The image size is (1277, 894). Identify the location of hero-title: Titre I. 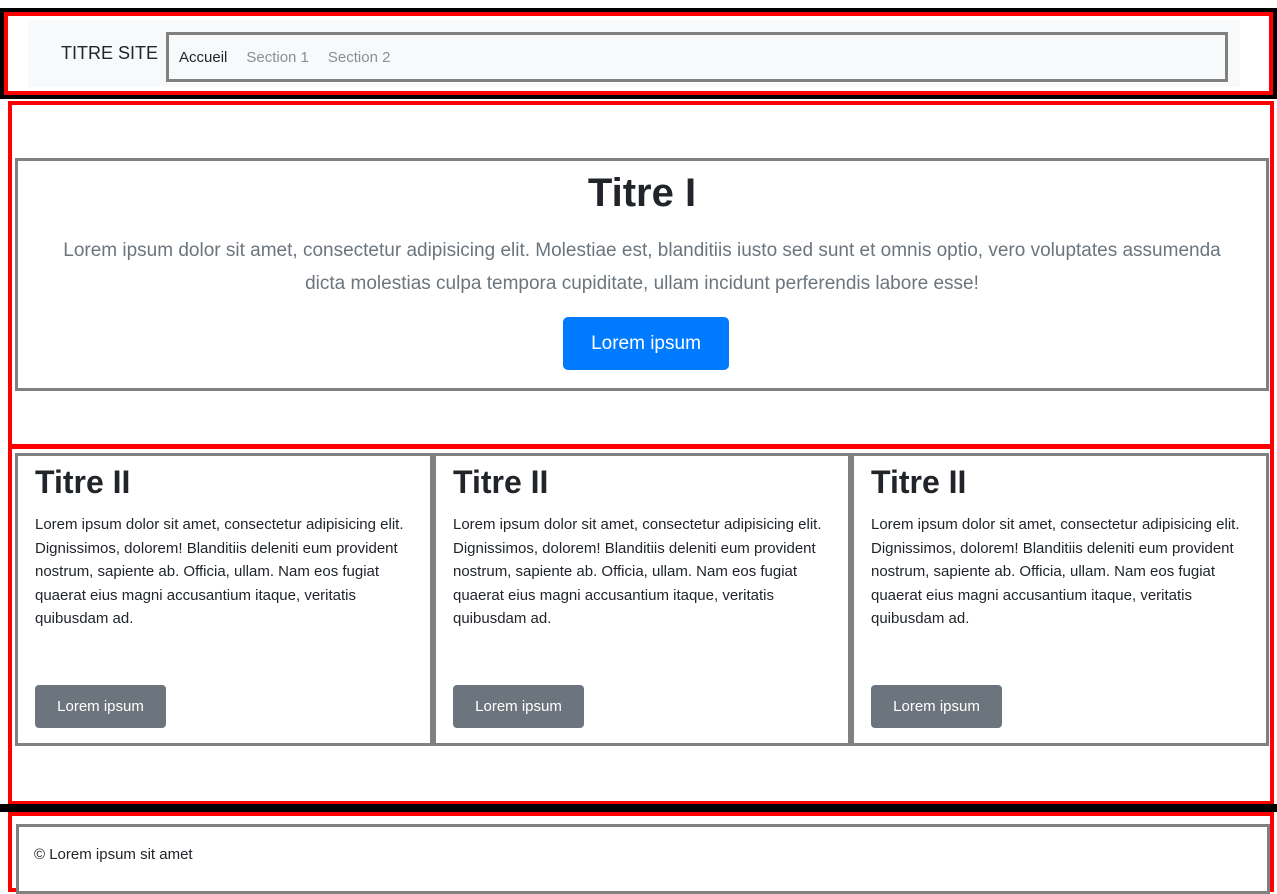
(642, 193).